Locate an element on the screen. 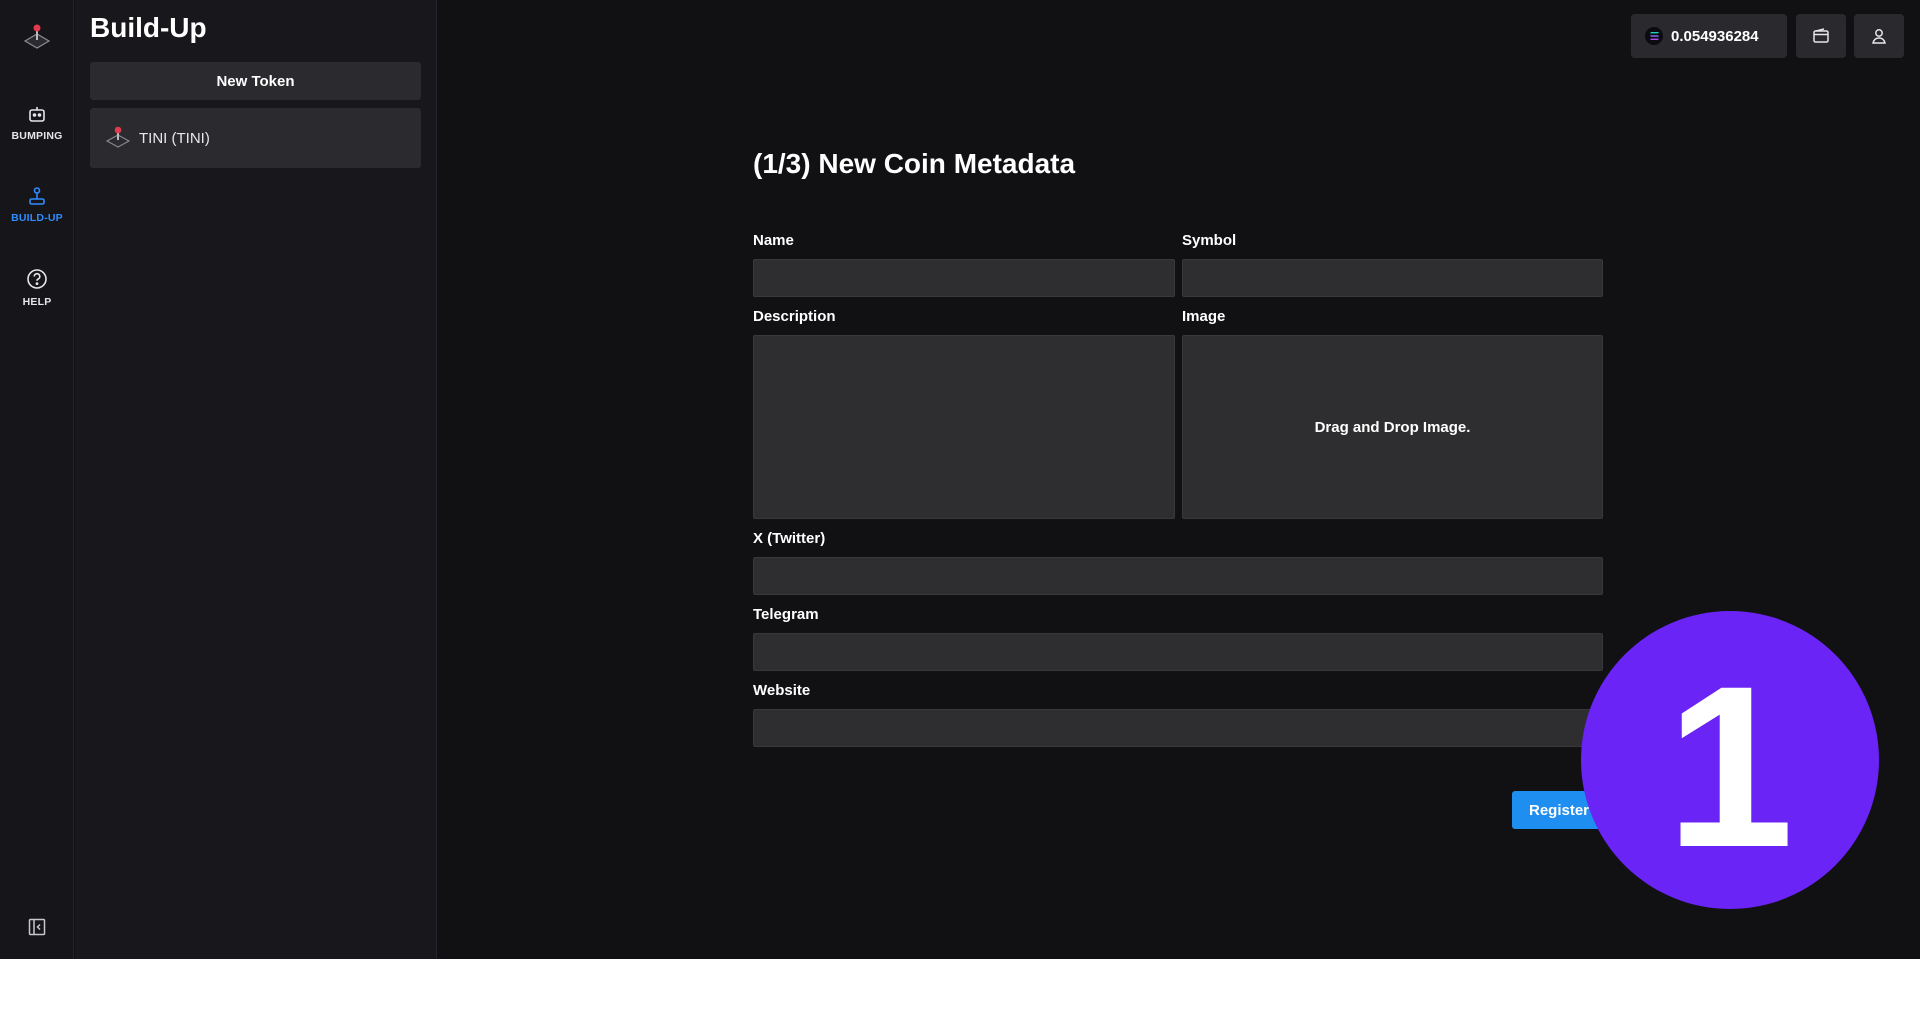 The width and height of the screenshot is (1920, 1026). wallet-icon is located at coordinates (1821, 35).